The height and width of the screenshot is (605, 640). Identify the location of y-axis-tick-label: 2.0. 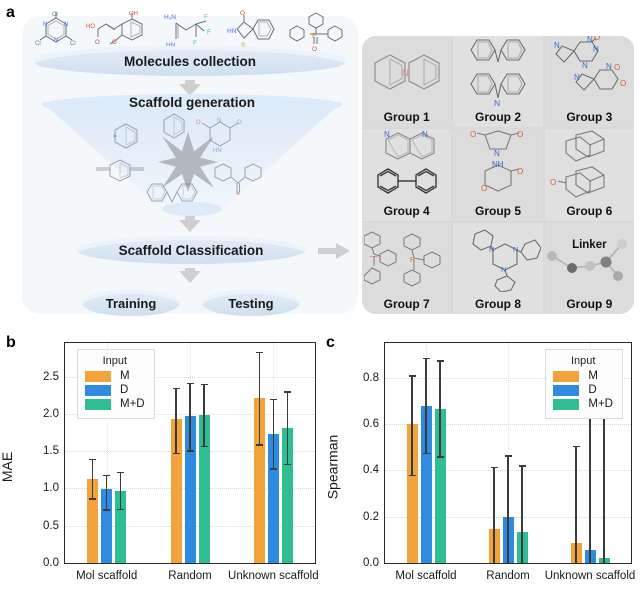
(51, 413).